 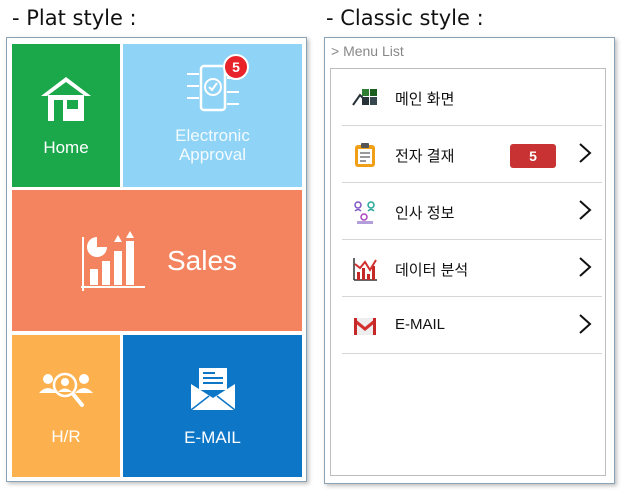 What do you see at coordinates (425, 156) in the screenshot?
I see `menu-item-label: 전자 결재` at bounding box center [425, 156].